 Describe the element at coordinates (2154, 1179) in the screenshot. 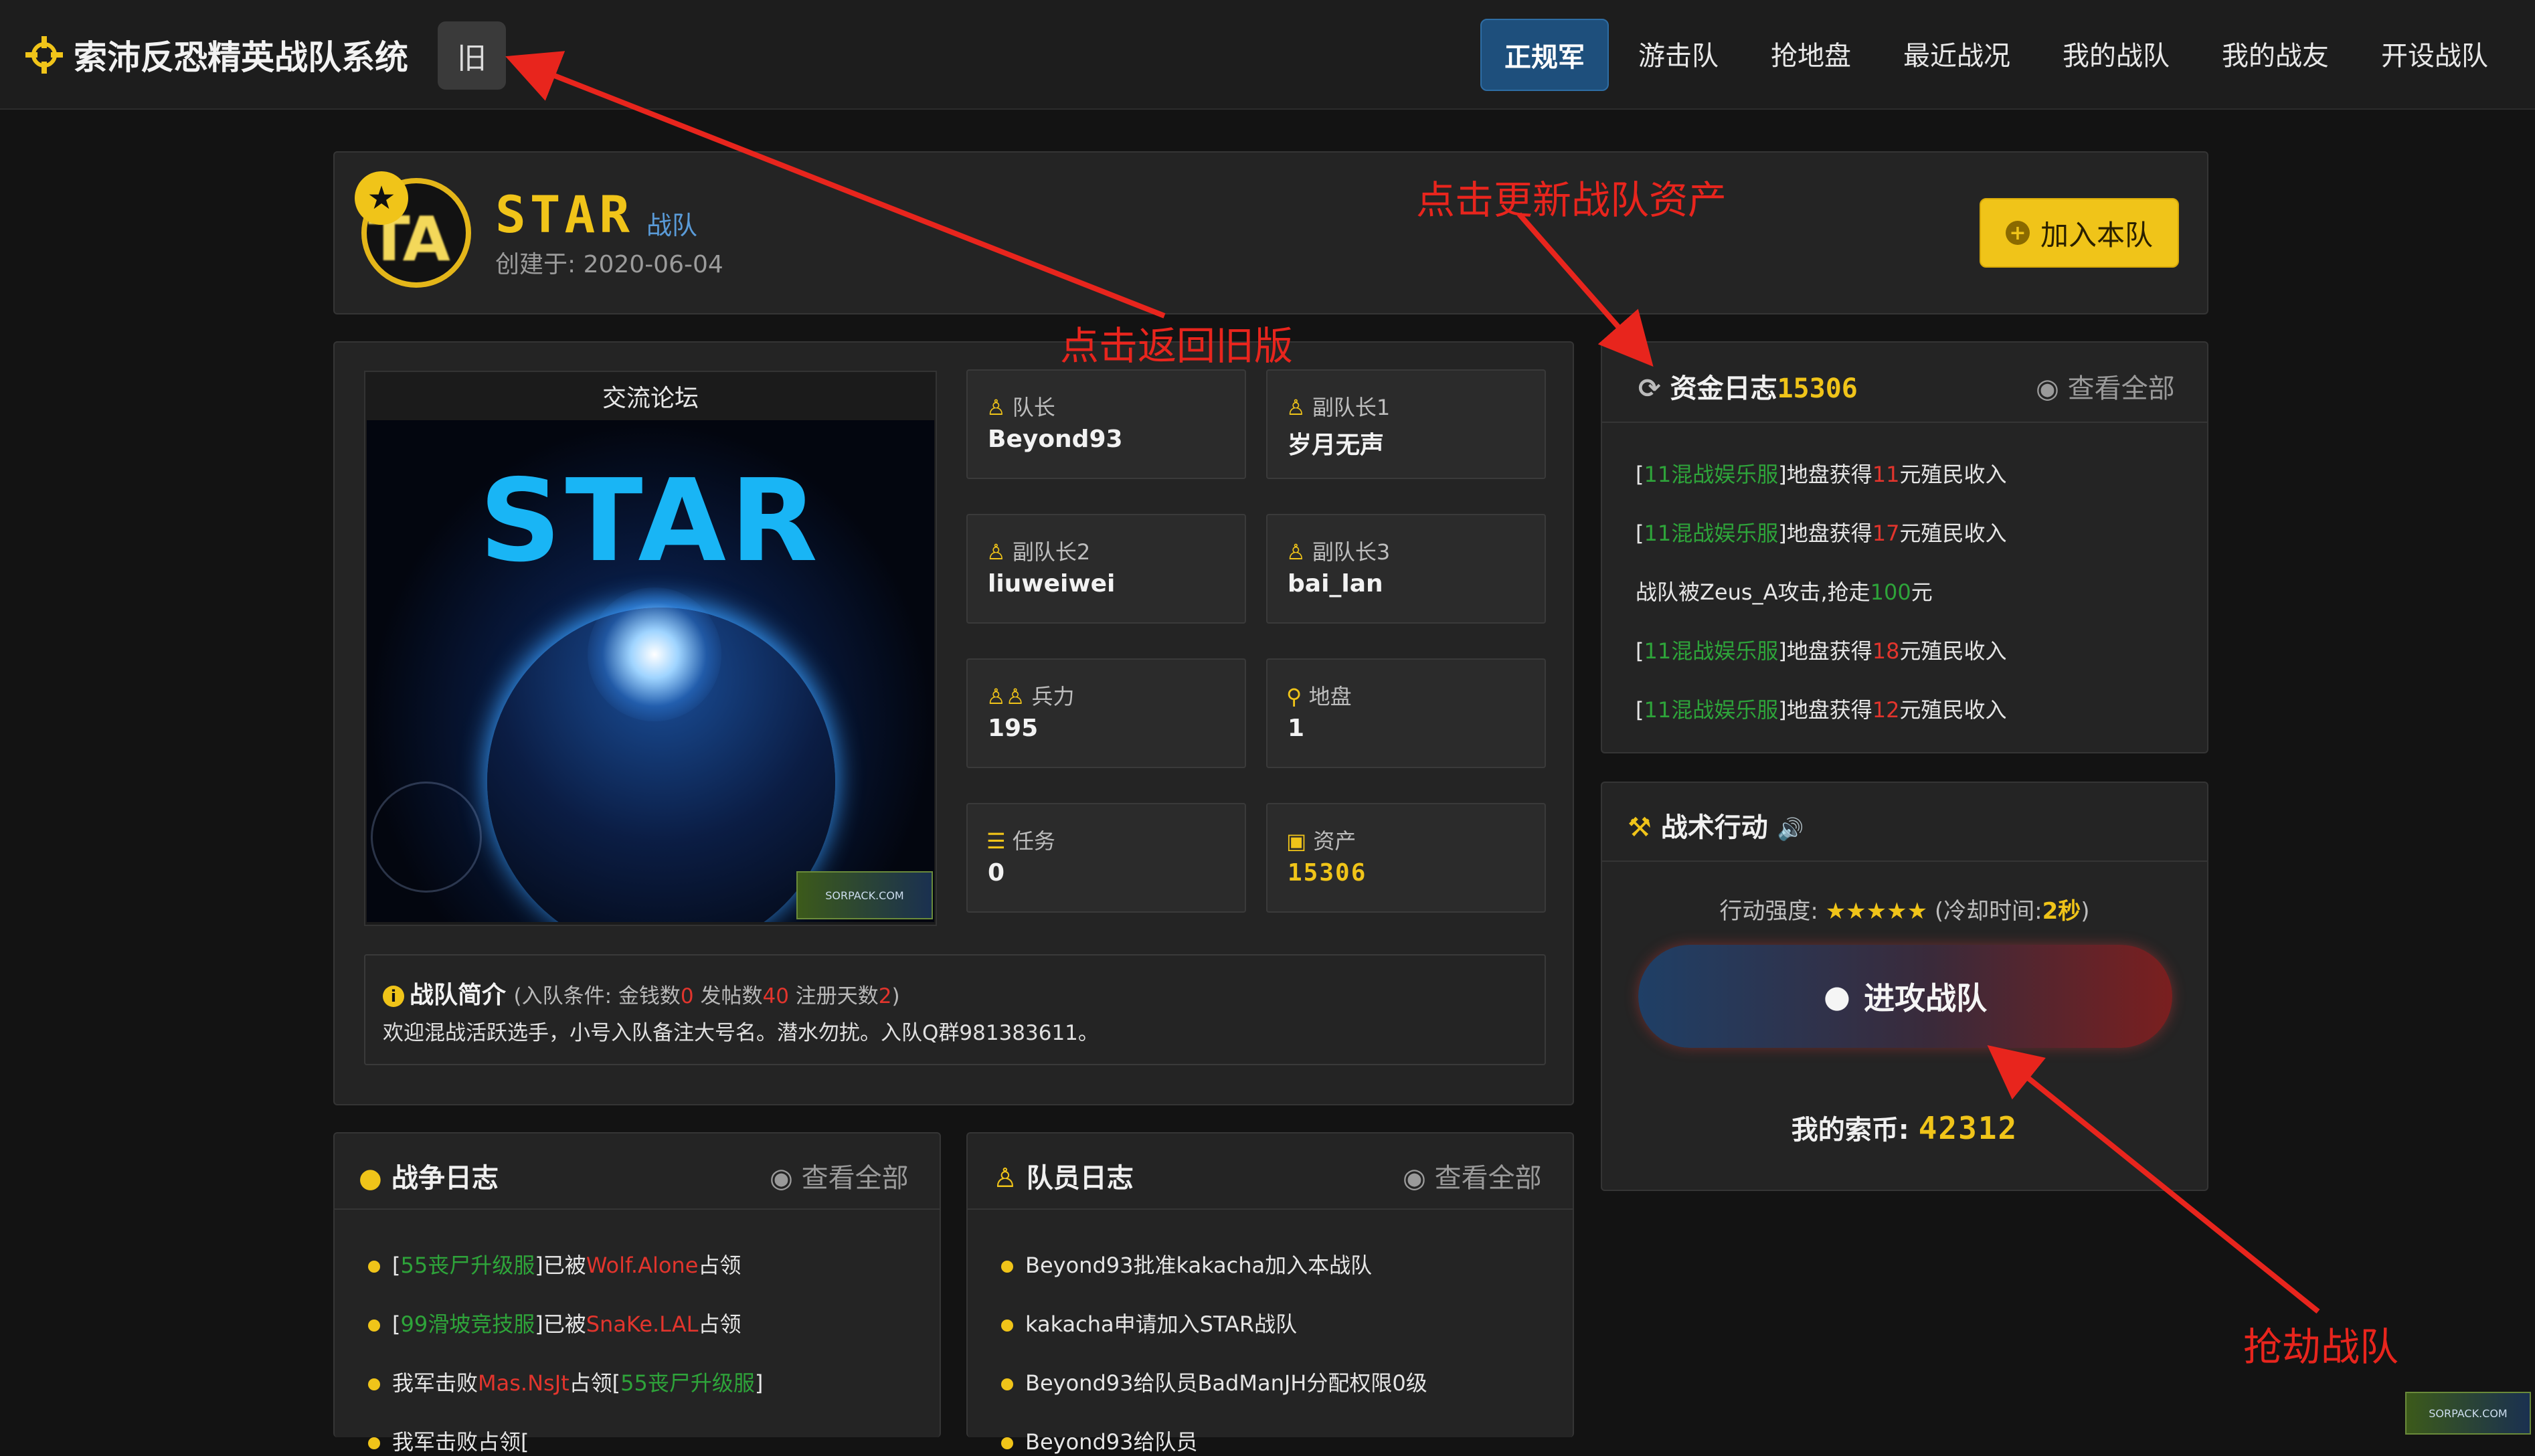

I see `arrow-to-attack-button` at that location.